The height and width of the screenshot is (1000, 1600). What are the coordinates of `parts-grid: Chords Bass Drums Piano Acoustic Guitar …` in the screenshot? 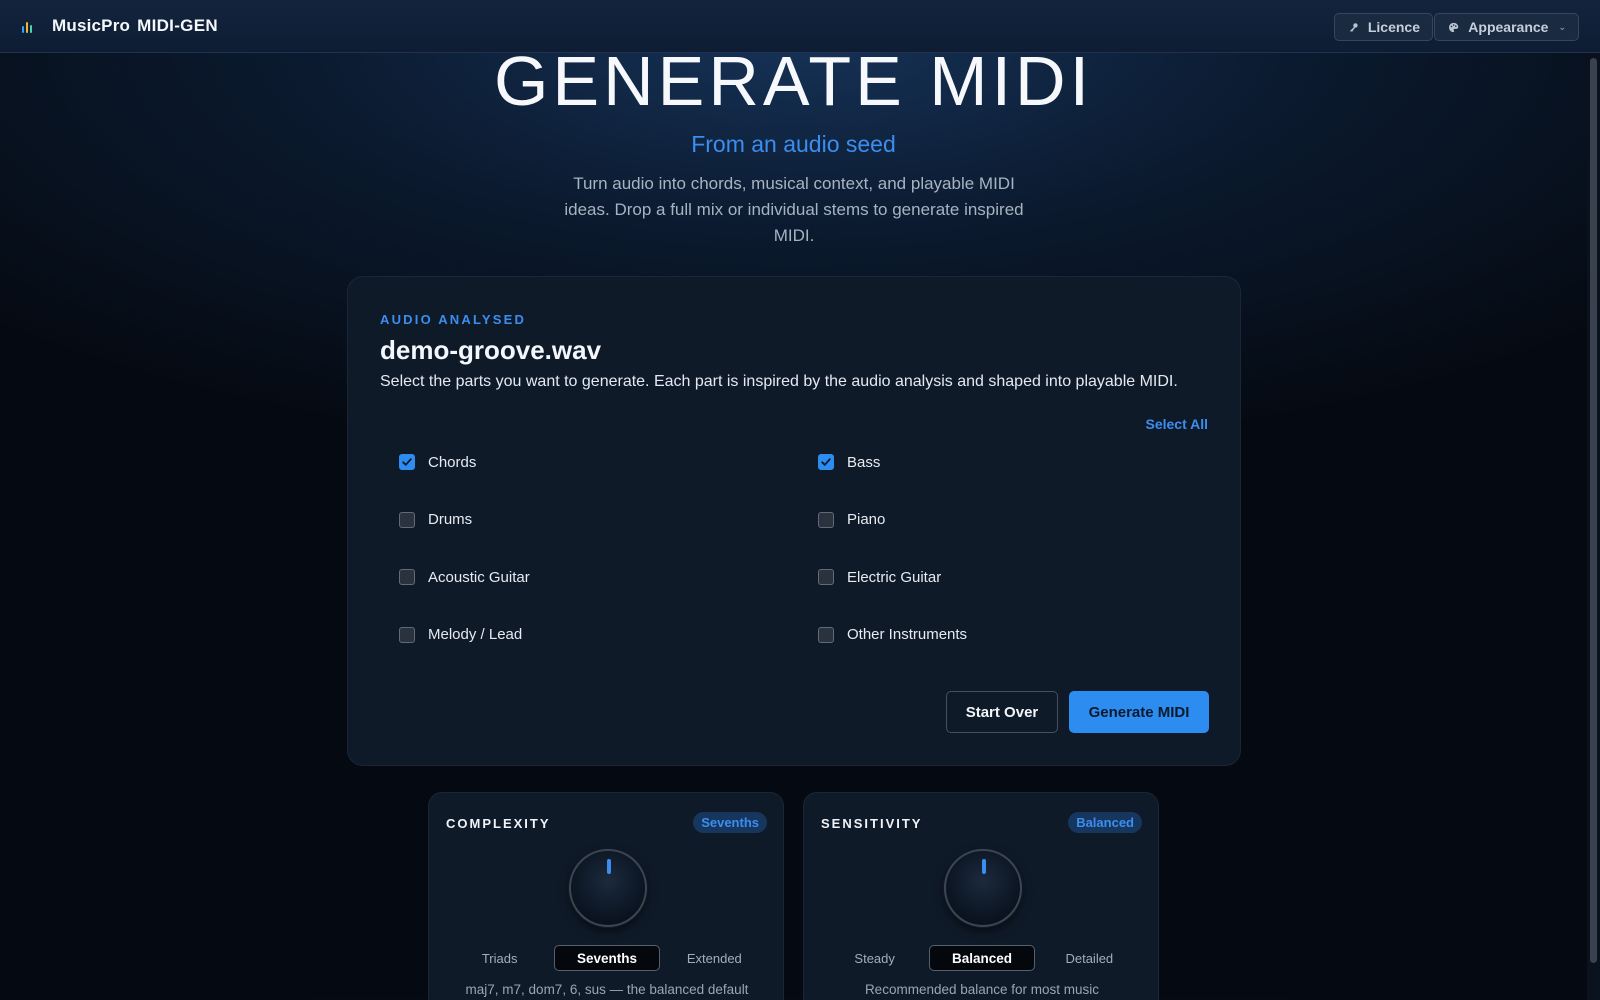 It's located at (809, 562).